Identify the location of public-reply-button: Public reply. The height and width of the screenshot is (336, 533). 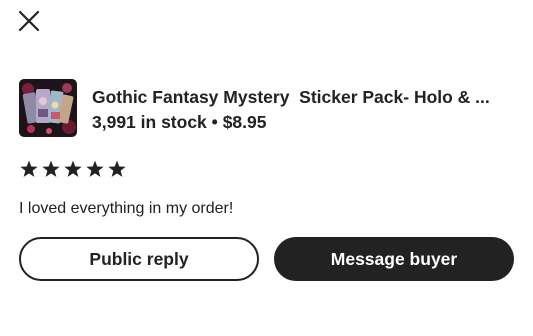
(139, 259).